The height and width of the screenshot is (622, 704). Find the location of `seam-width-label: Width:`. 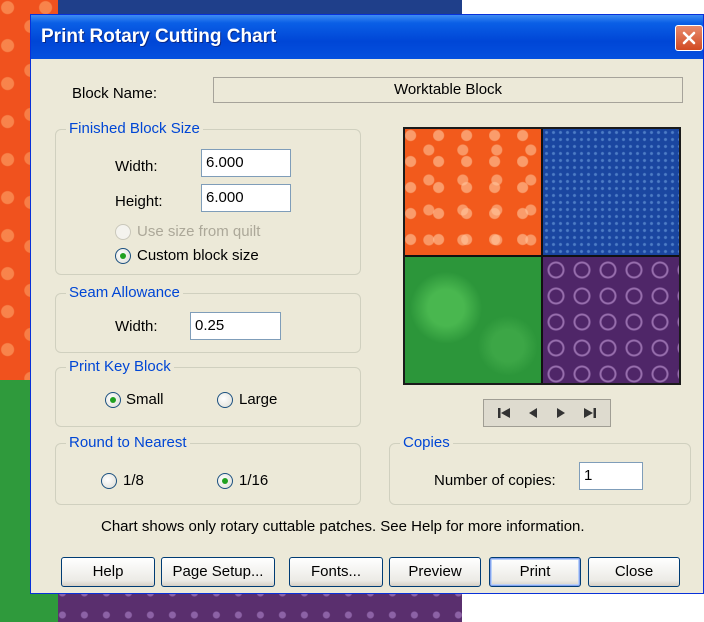

seam-width-label: Width: is located at coordinates (136, 326).